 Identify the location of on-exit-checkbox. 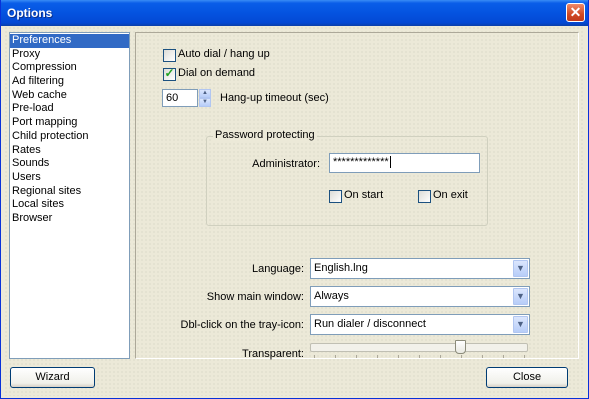
(424, 196).